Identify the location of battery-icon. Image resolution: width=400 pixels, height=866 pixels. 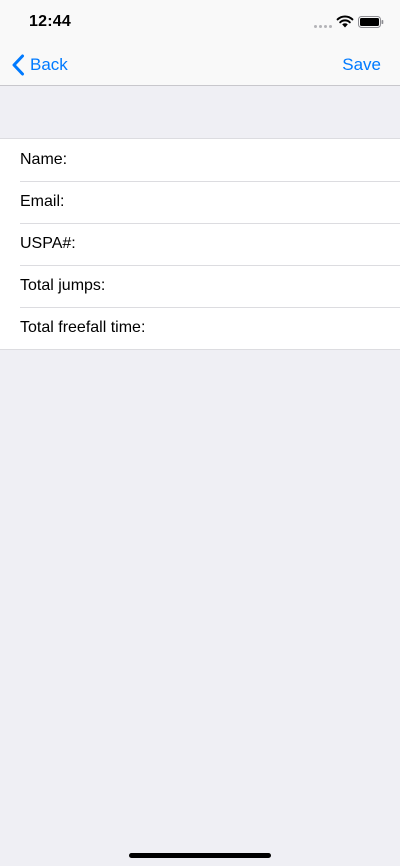
(371, 22).